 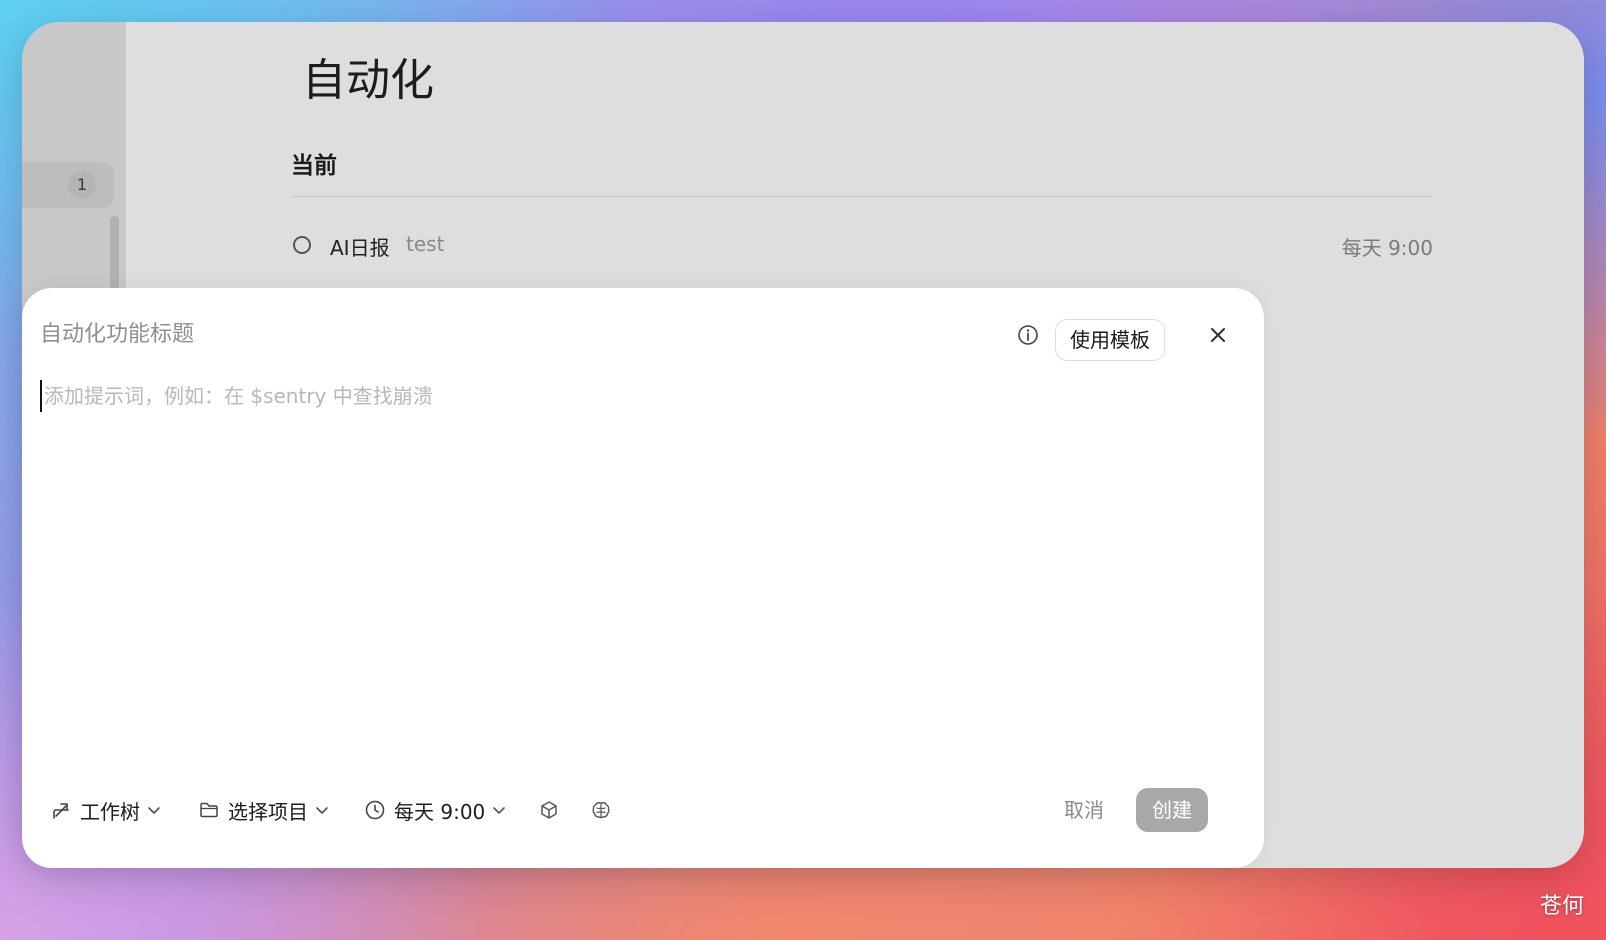 What do you see at coordinates (302, 245) in the screenshot?
I see `automation-status-radio` at bounding box center [302, 245].